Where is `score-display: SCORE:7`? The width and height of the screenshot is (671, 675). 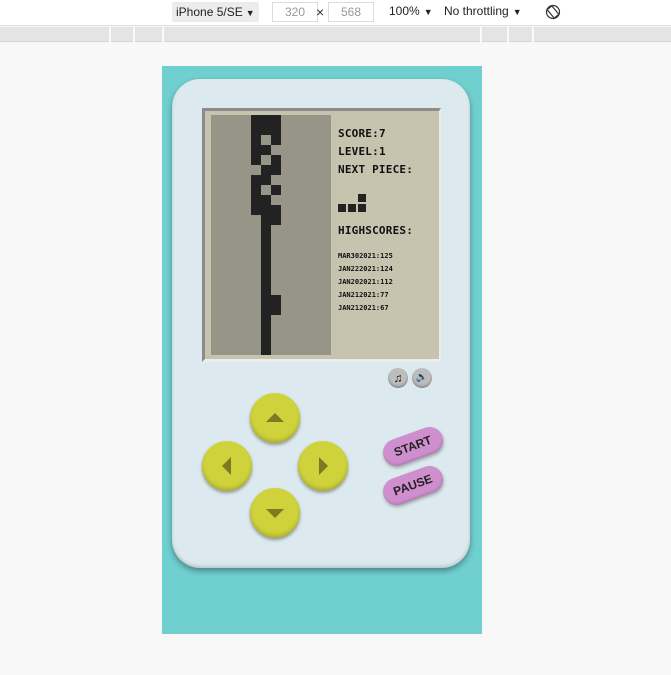 score-display: SCORE:7 is located at coordinates (362, 133).